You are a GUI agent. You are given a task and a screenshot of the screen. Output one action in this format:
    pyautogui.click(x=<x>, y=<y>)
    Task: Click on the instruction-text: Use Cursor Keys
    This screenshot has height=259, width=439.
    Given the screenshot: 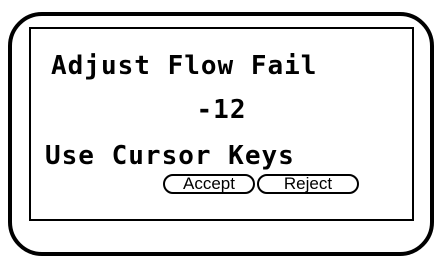 What is the action you would take?
    pyautogui.click(x=170, y=156)
    